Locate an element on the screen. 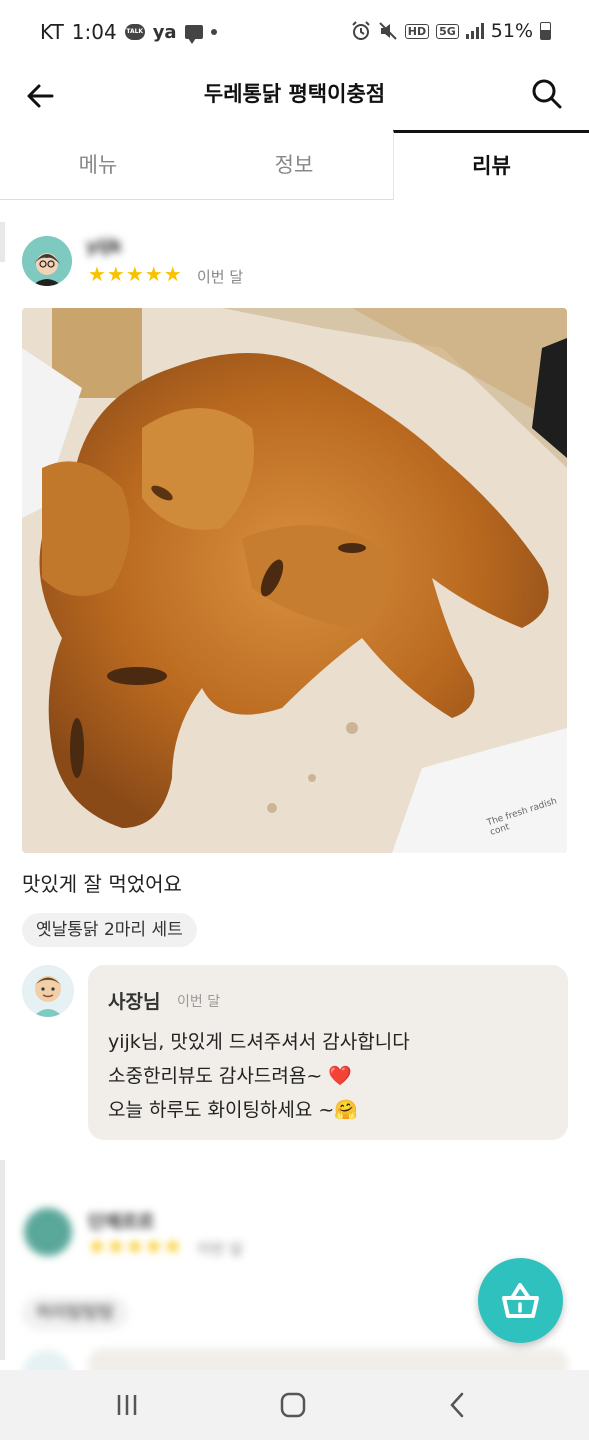  cart-button is located at coordinates (520, 1300).